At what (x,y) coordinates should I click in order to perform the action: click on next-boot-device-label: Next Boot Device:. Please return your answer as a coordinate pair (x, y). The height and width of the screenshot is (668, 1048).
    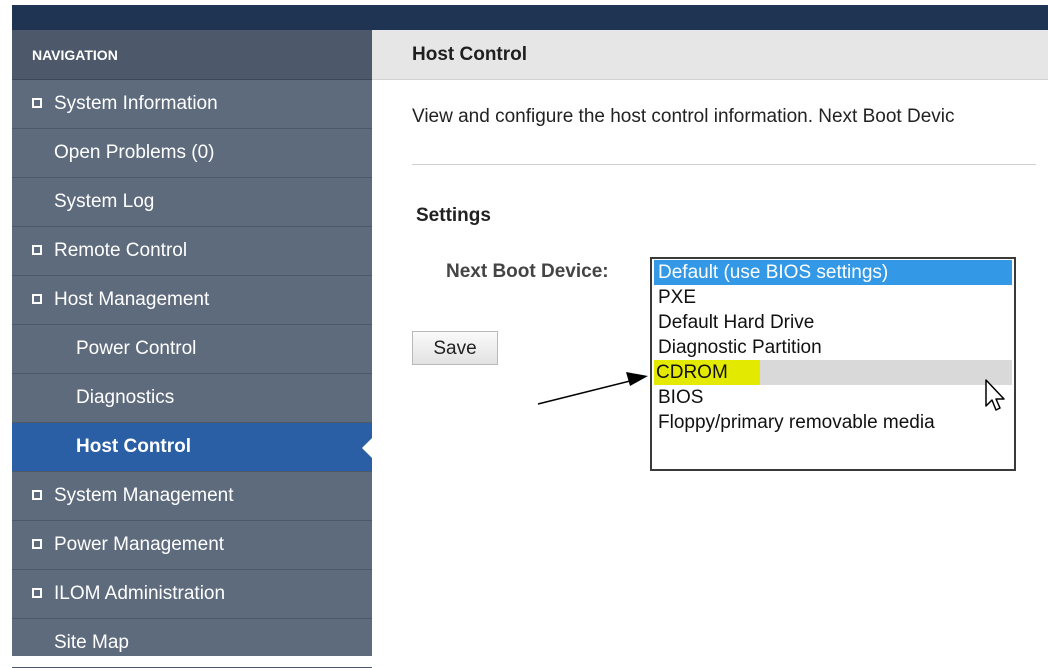
    Looking at the image, I should click on (527, 271).